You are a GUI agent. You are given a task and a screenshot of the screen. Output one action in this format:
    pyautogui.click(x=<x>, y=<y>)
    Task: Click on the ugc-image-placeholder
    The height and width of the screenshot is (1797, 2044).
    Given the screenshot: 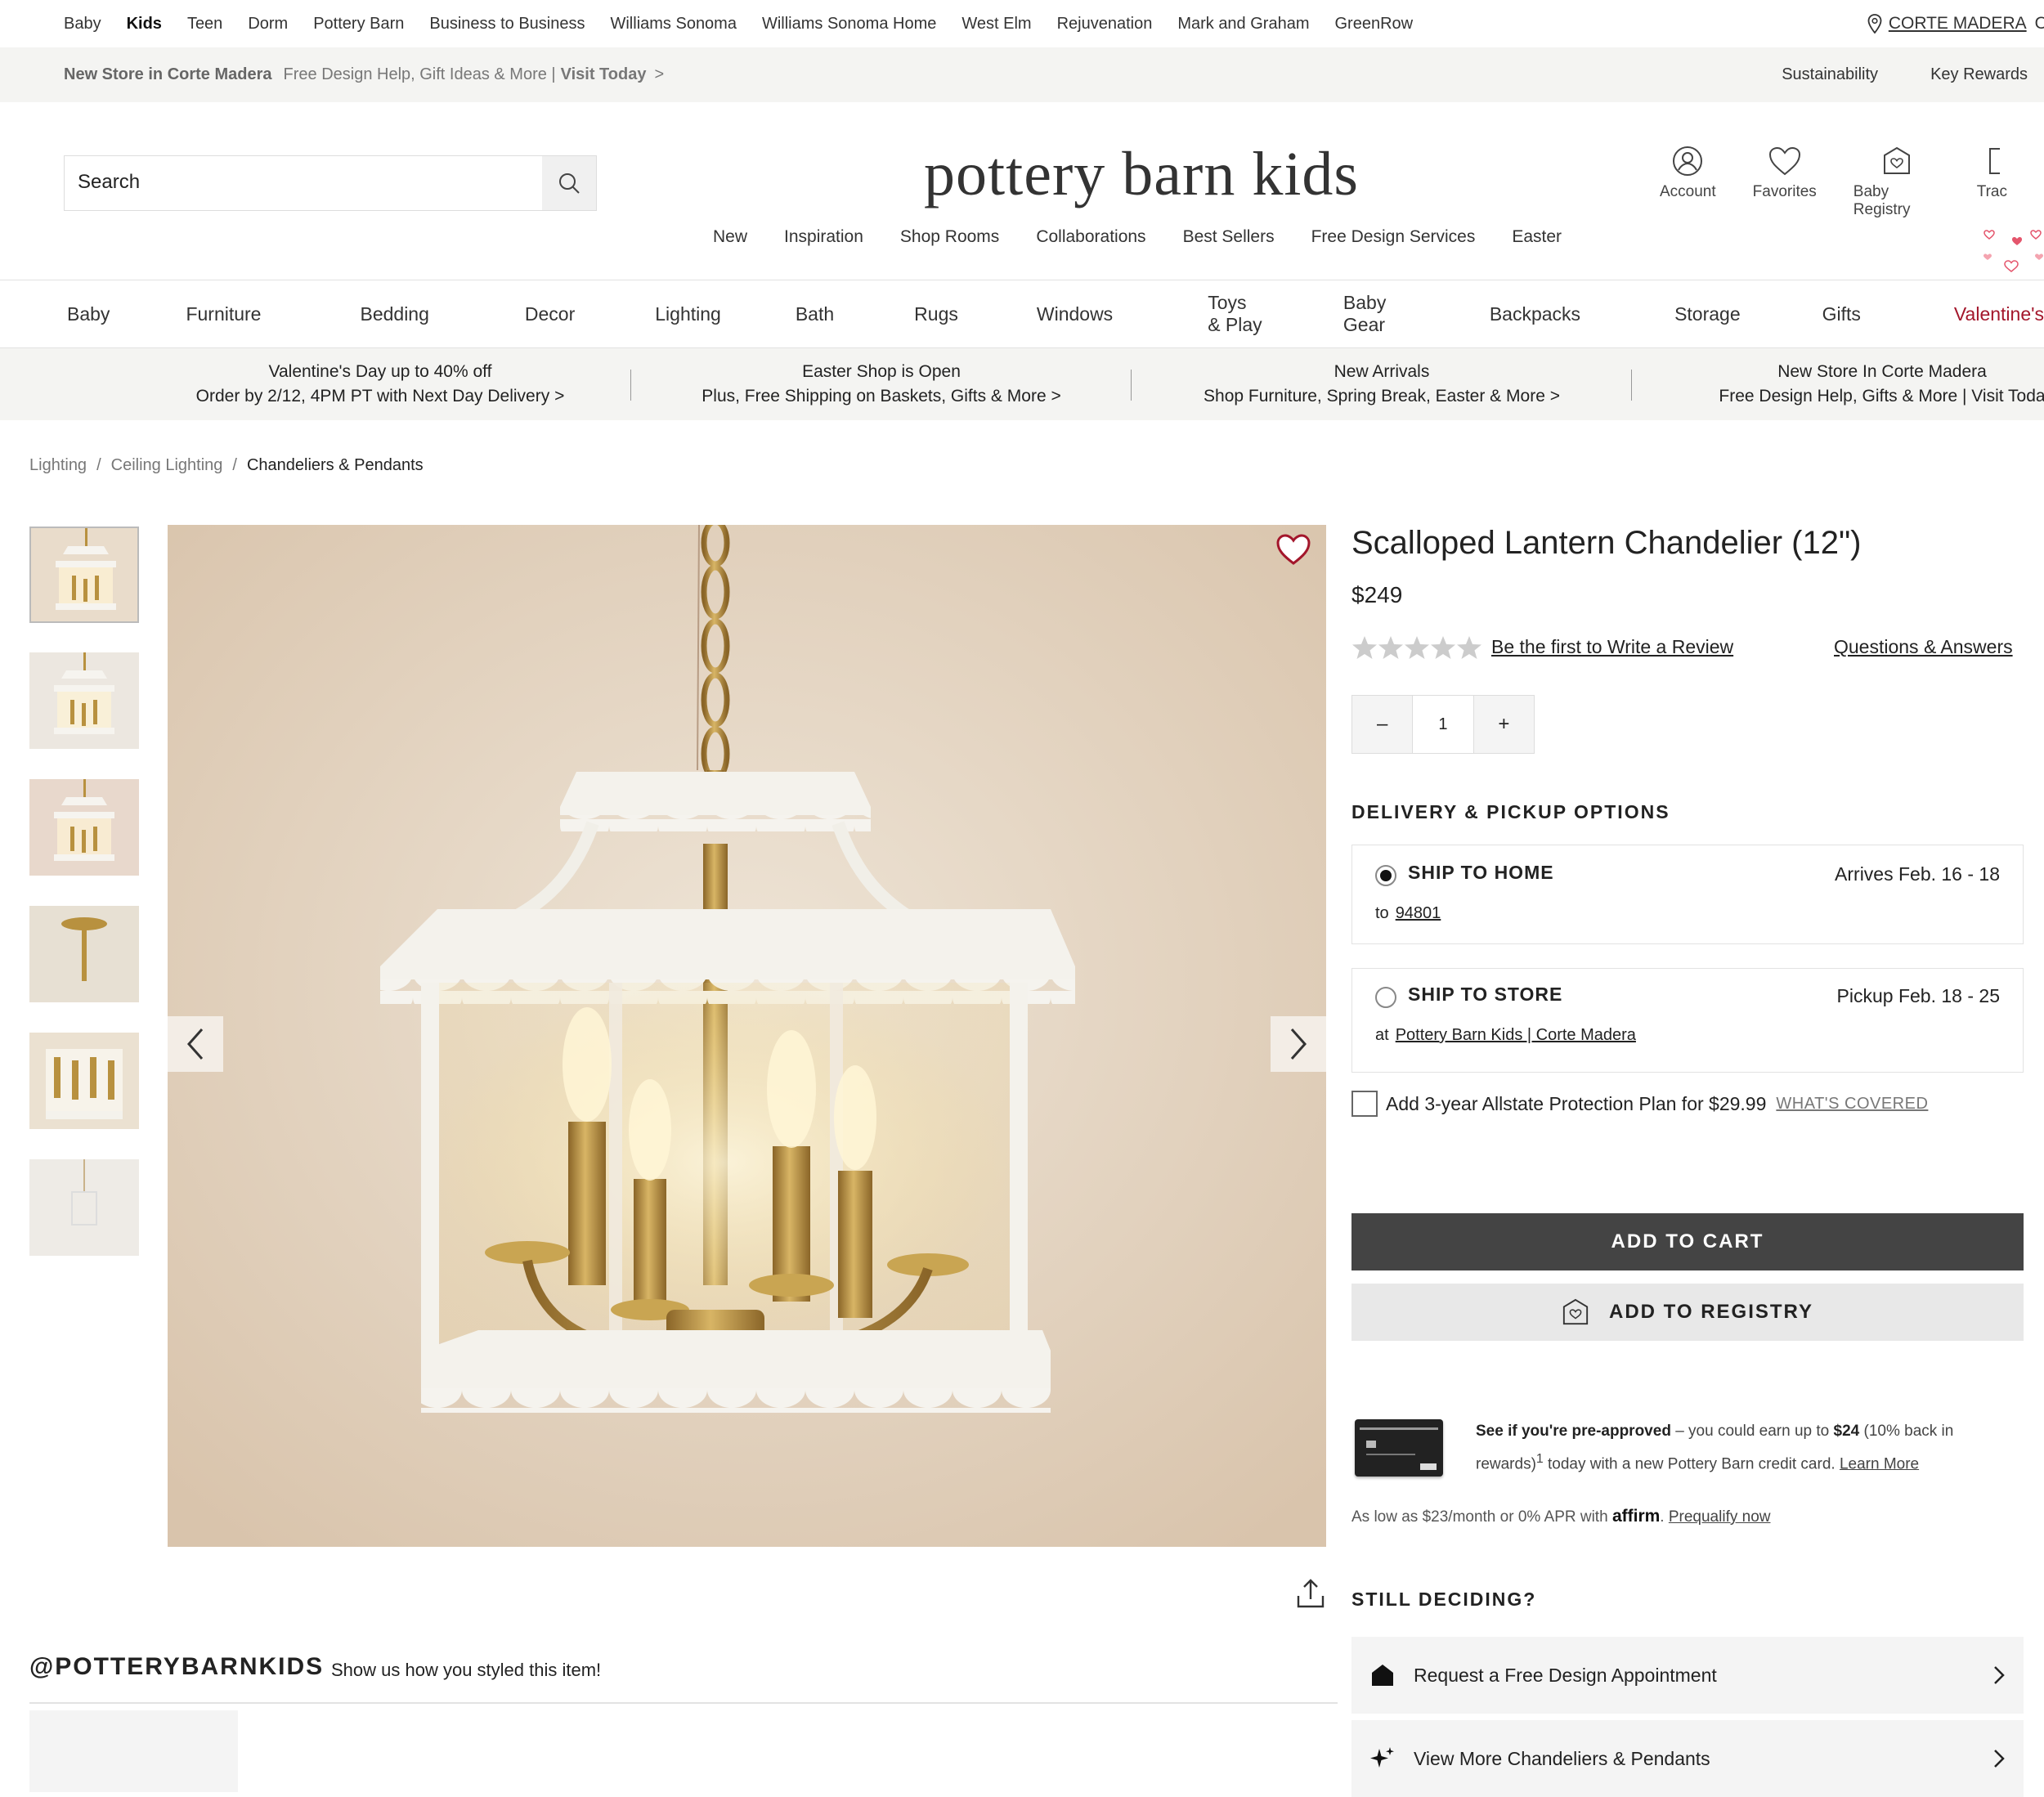 What is the action you would take?
    pyautogui.click(x=133, y=1751)
    